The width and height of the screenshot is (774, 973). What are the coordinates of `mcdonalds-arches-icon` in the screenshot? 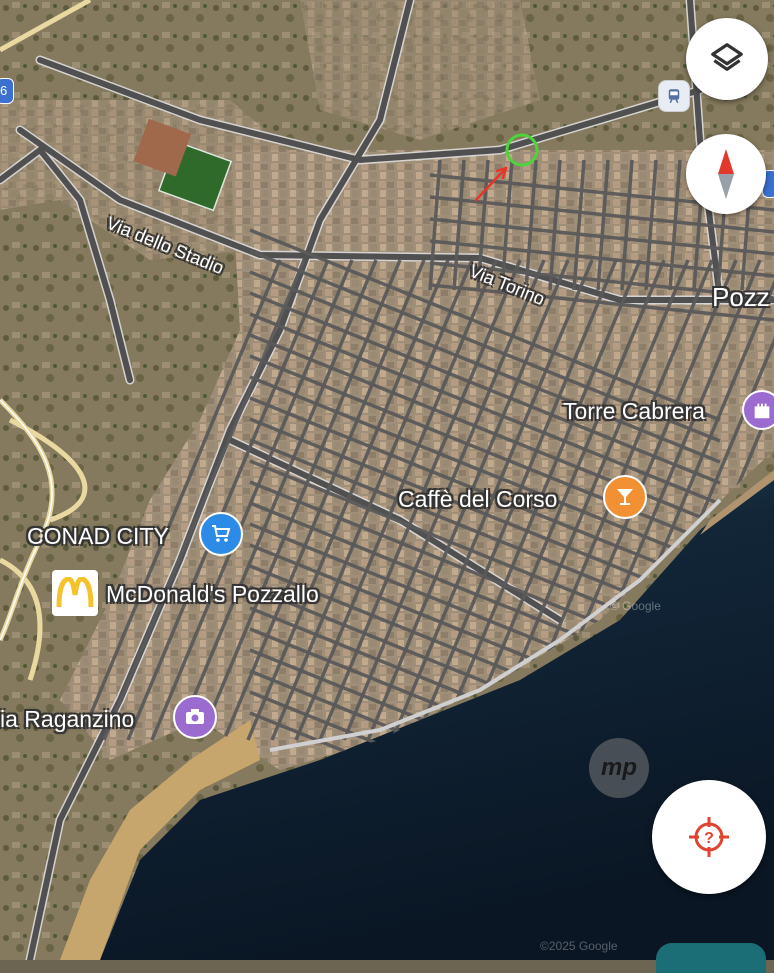 It's located at (75, 592).